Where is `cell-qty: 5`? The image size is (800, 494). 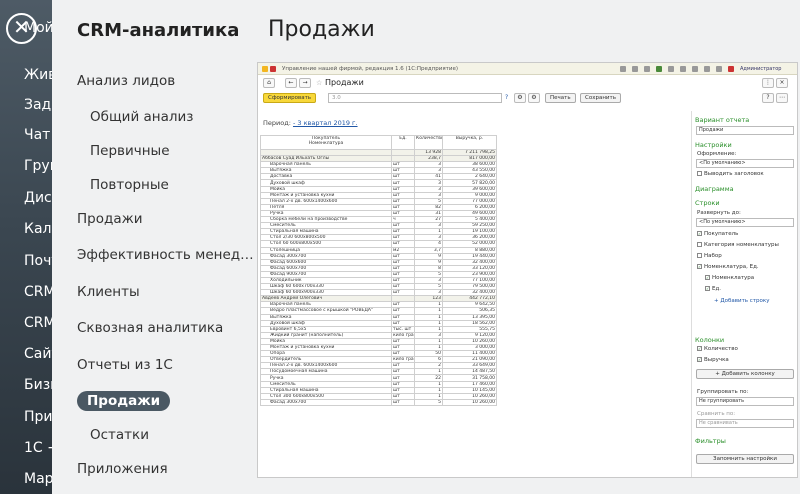
cell-qty: 5 is located at coordinates (428, 402).